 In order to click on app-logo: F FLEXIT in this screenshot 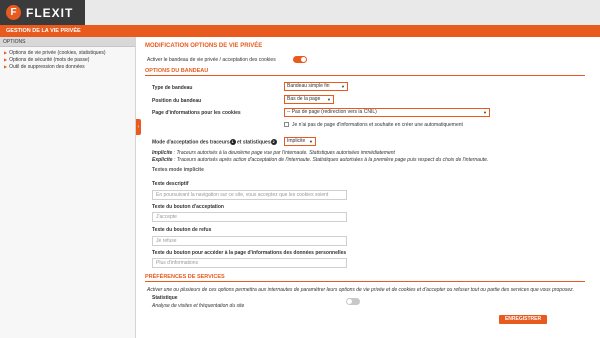, I will do `click(42, 12)`.